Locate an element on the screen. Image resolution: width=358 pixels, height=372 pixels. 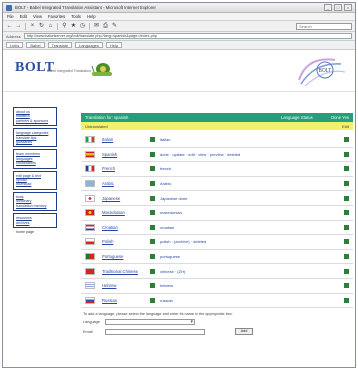
language-select is located at coordinates (150, 322).